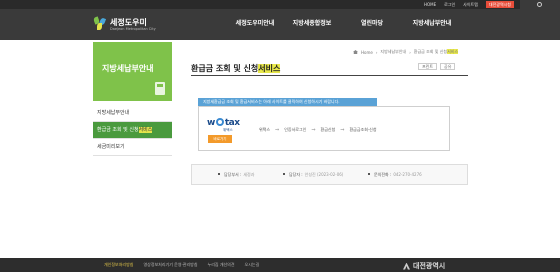 The height and width of the screenshot is (272, 560). I want to click on wetax-subtitle: 위택스, so click(228, 130).